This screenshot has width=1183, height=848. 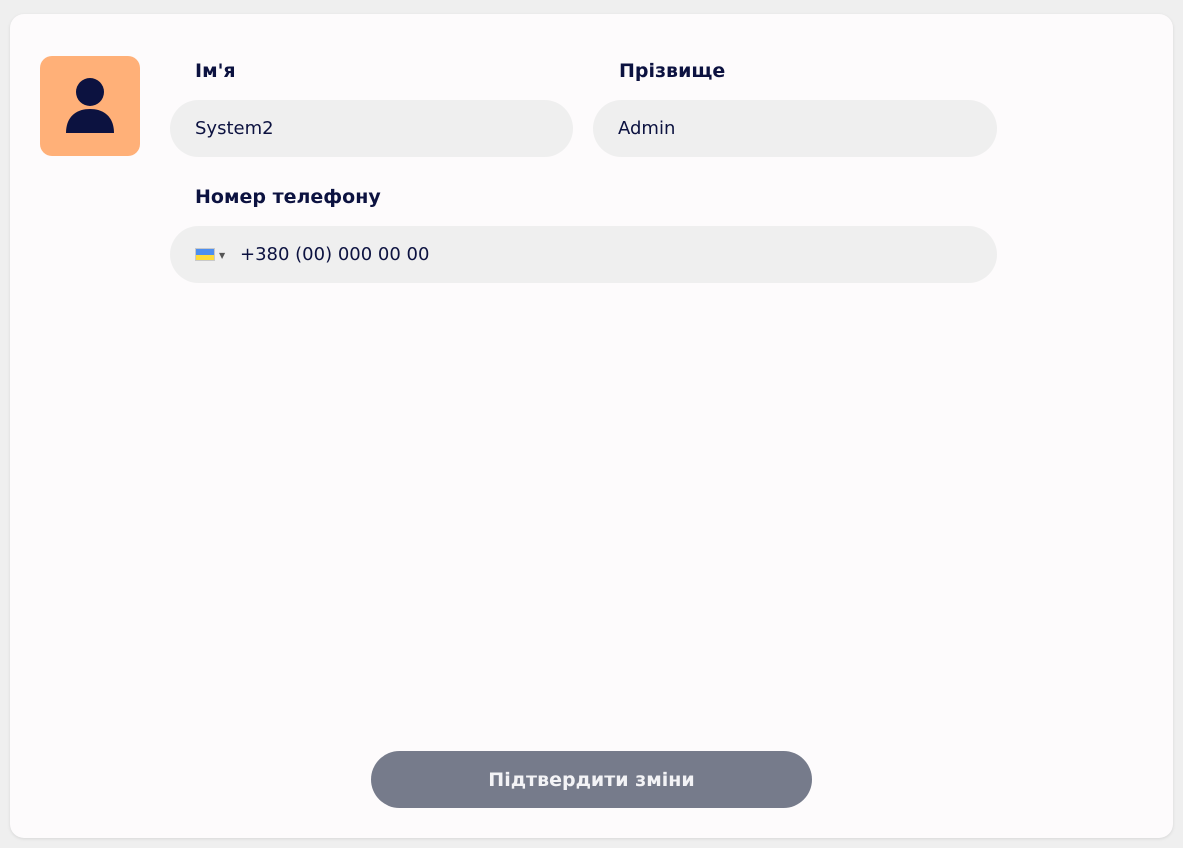 What do you see at coordinates (672, 71) in the screenshot?
I see `last-name-label: Прізвище` at bounding box center [672, 71].